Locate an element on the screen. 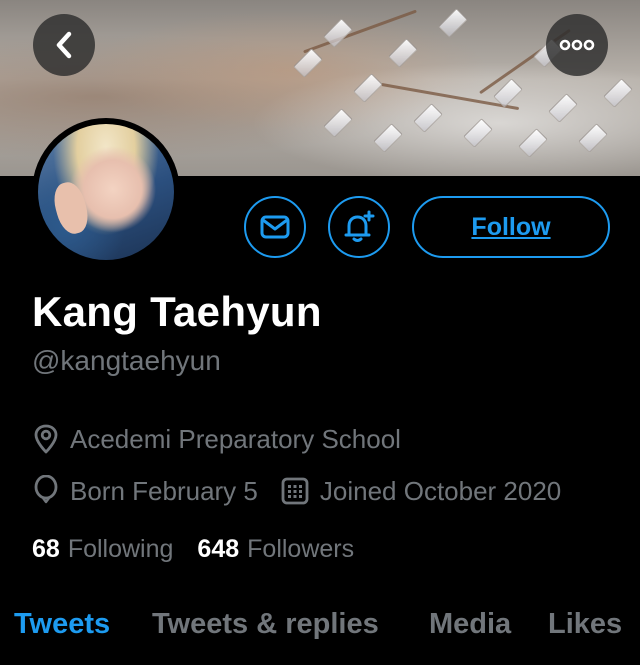 The width and height of the screenshot is (640, 665). bell-plus-icon is located at coordinates (359, 226).